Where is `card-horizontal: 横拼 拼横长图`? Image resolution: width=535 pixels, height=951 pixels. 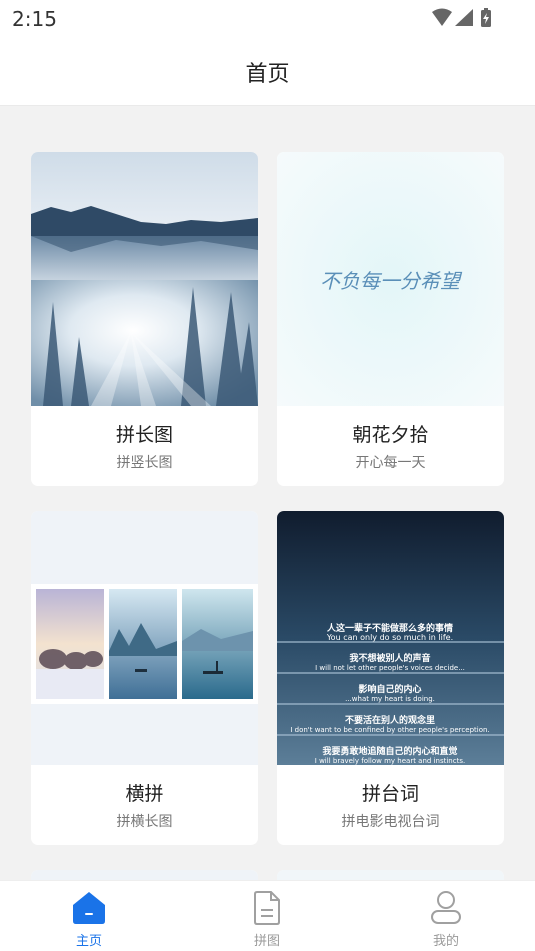 card-horizontal: 横拼 拼横长图 is located at coordinates (144, 678).